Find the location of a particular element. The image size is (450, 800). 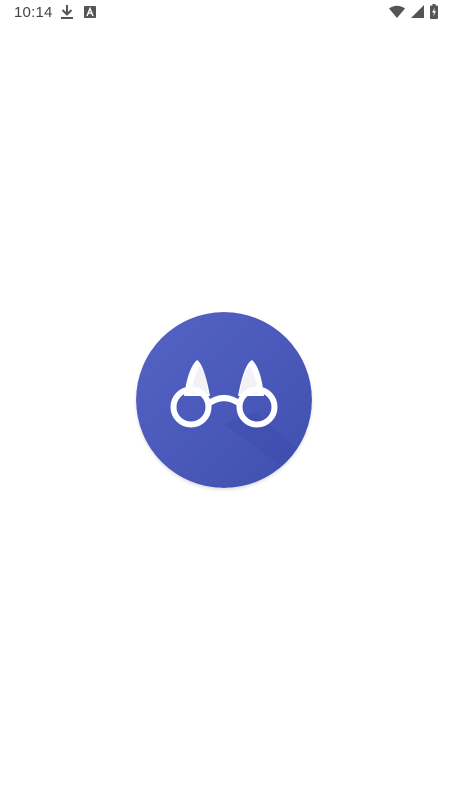

battery-charging-icon is located at coordinates (434, 11).